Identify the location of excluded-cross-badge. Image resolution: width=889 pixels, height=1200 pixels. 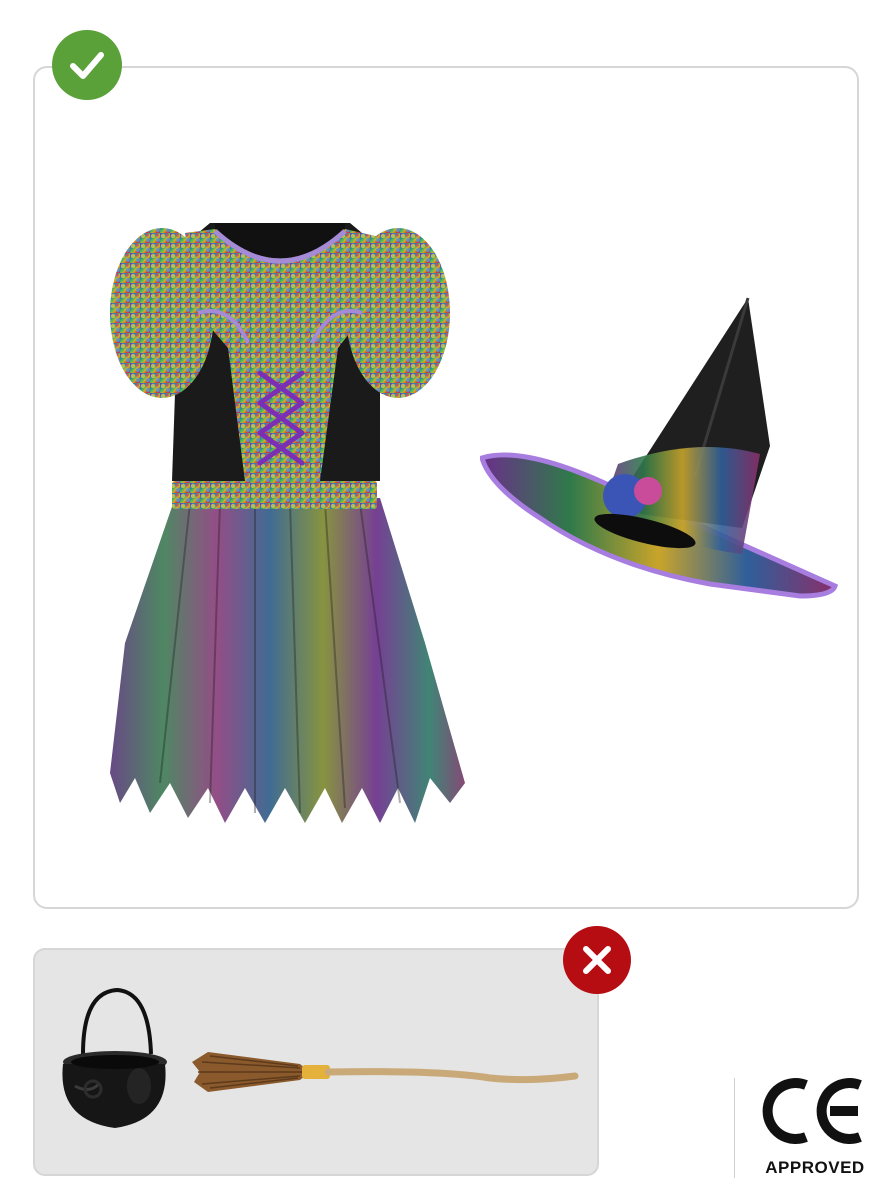
(597, 960).